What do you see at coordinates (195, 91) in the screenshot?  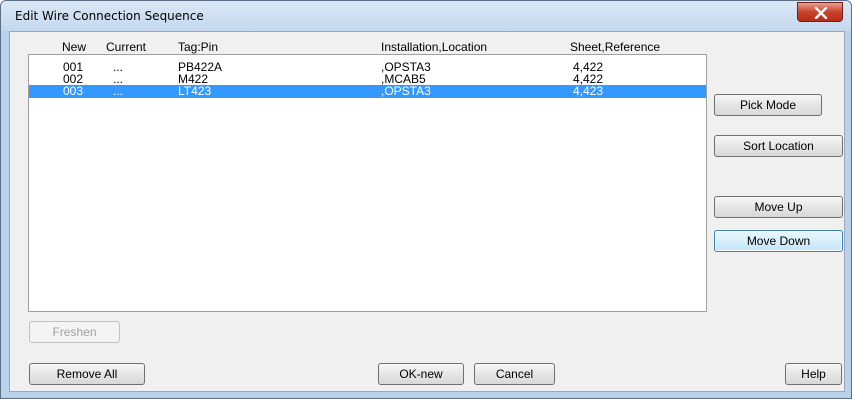 I see `cell-tag-pin: LT423` at bounding box center [195, 91].